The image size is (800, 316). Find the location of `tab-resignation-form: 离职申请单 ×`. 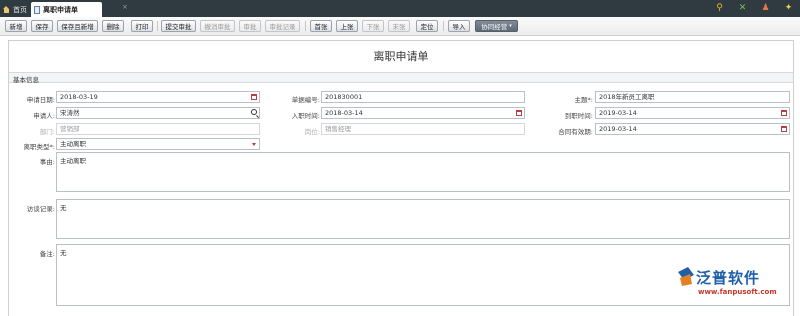

tab-resignation-form: 离职申请单 × is located at coordinates (79, 9).